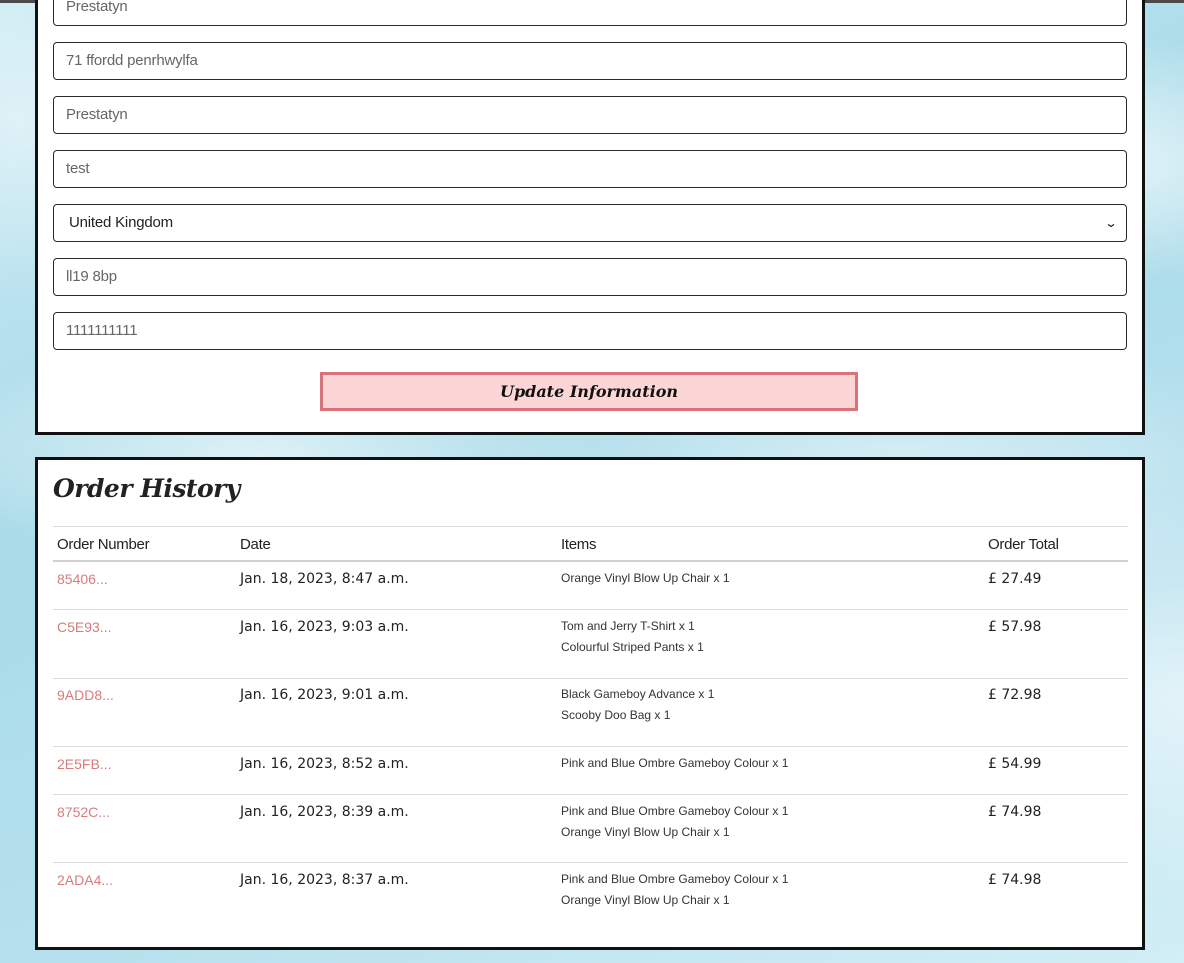  Describe the element at coordinates (97, 114) in the screenshot. I see `town-city-value: Prestatyn` at that location.